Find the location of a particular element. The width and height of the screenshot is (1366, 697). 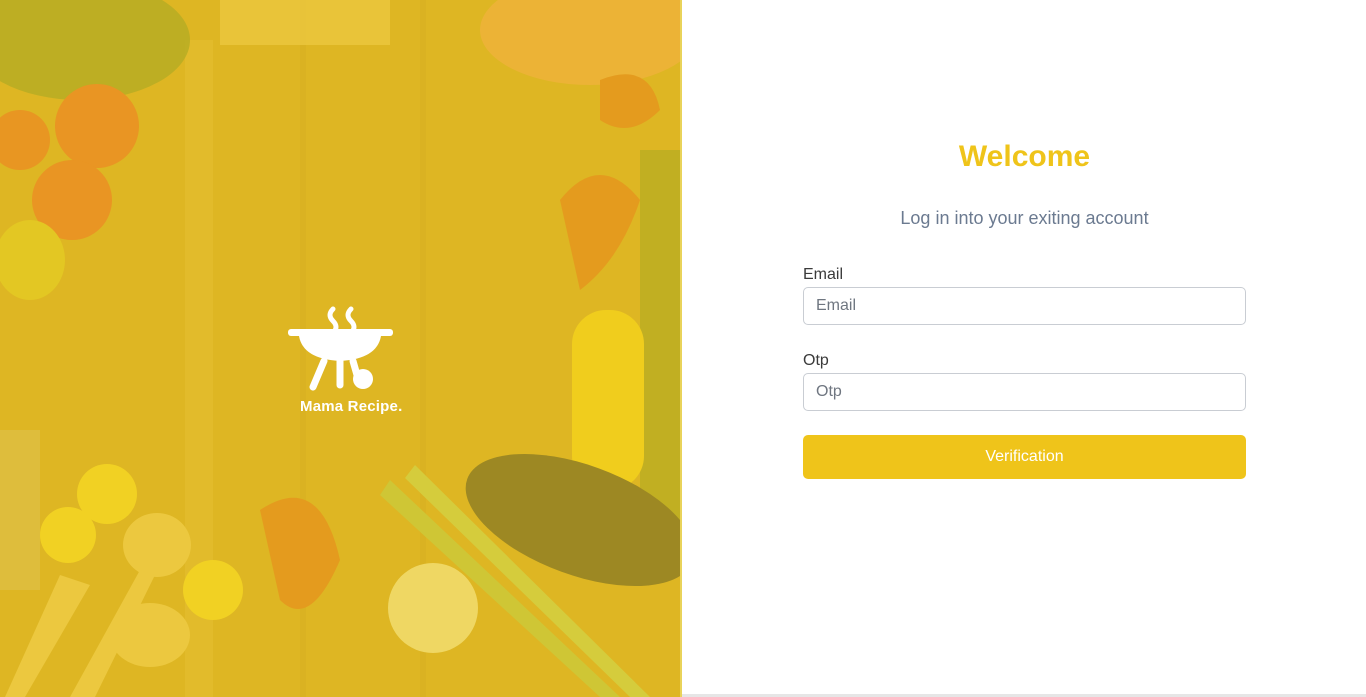

verification-button: Verification is located at coordinates (1024, 457).